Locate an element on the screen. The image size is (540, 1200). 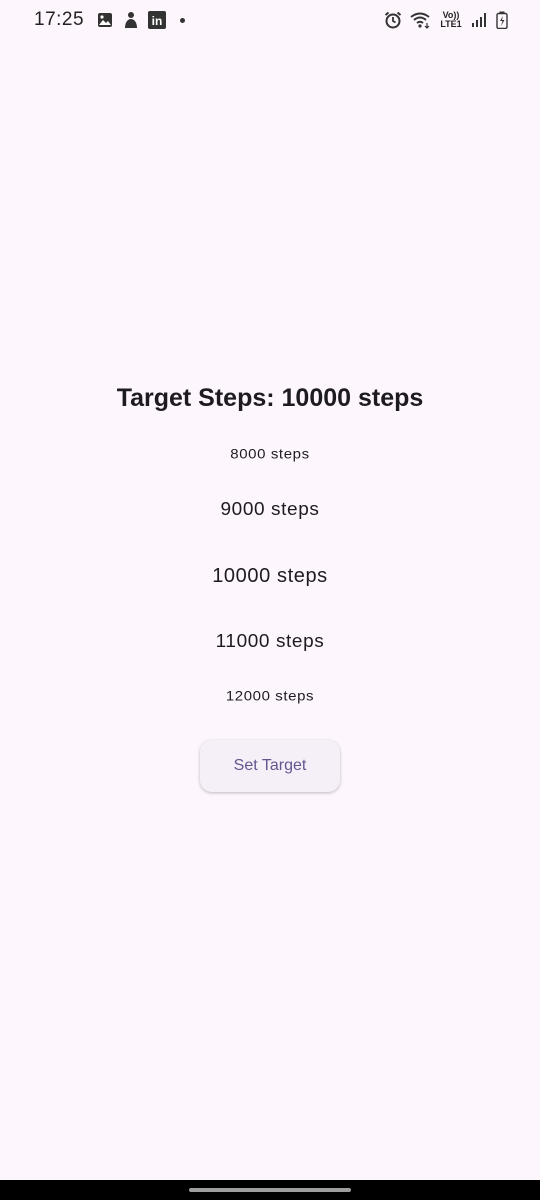
gallery-icon is located at coordinates (105, 20).